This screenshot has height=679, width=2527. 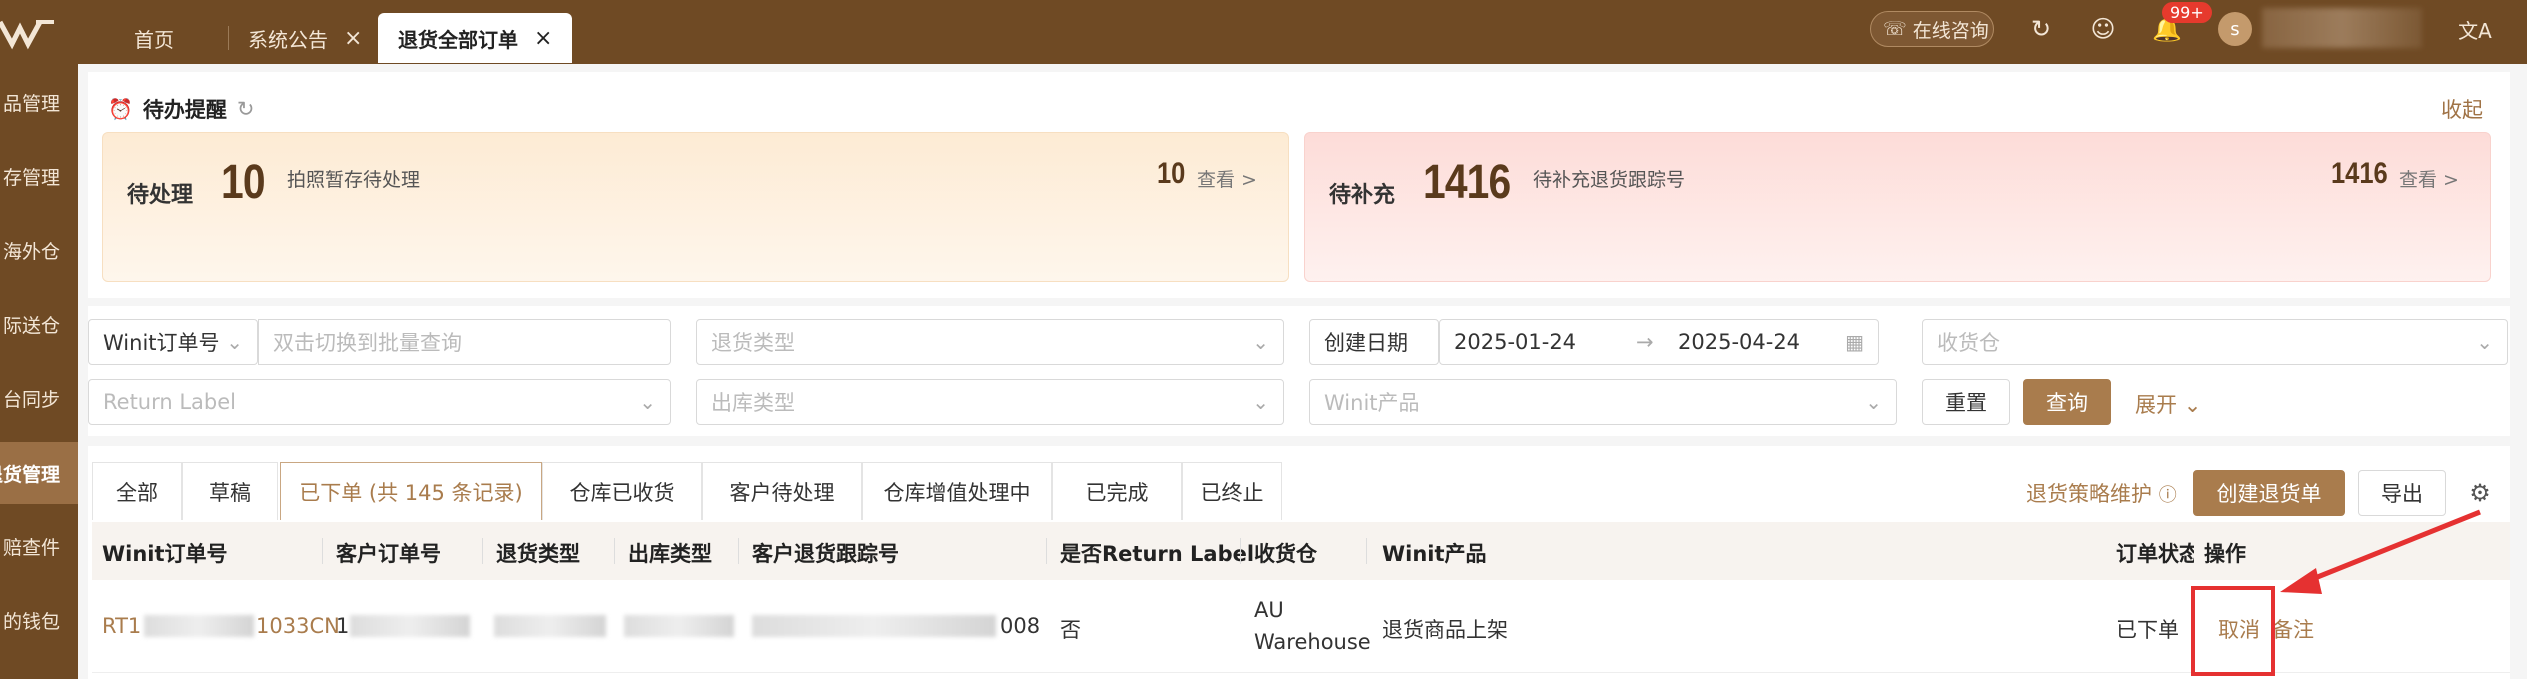 I want to click on order-type-select: Winit订单号 ⌄, so click(x=173, y=342).